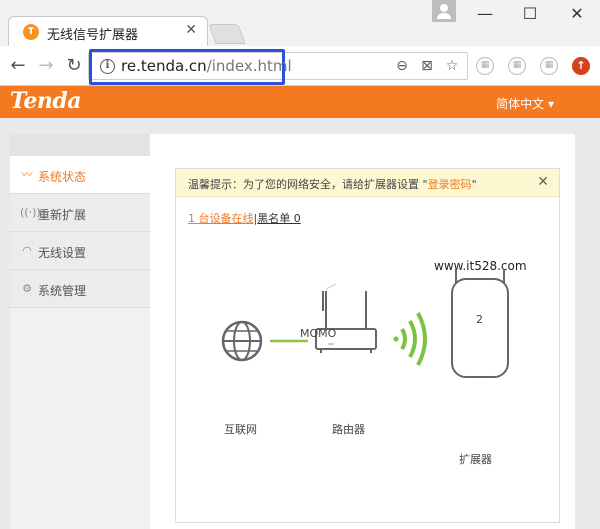 The height and width of the screenshot is (529, 600). Describe the element at coordinates (520, 104) in the screenshot. I see `language-label: 简体中文` at that location.